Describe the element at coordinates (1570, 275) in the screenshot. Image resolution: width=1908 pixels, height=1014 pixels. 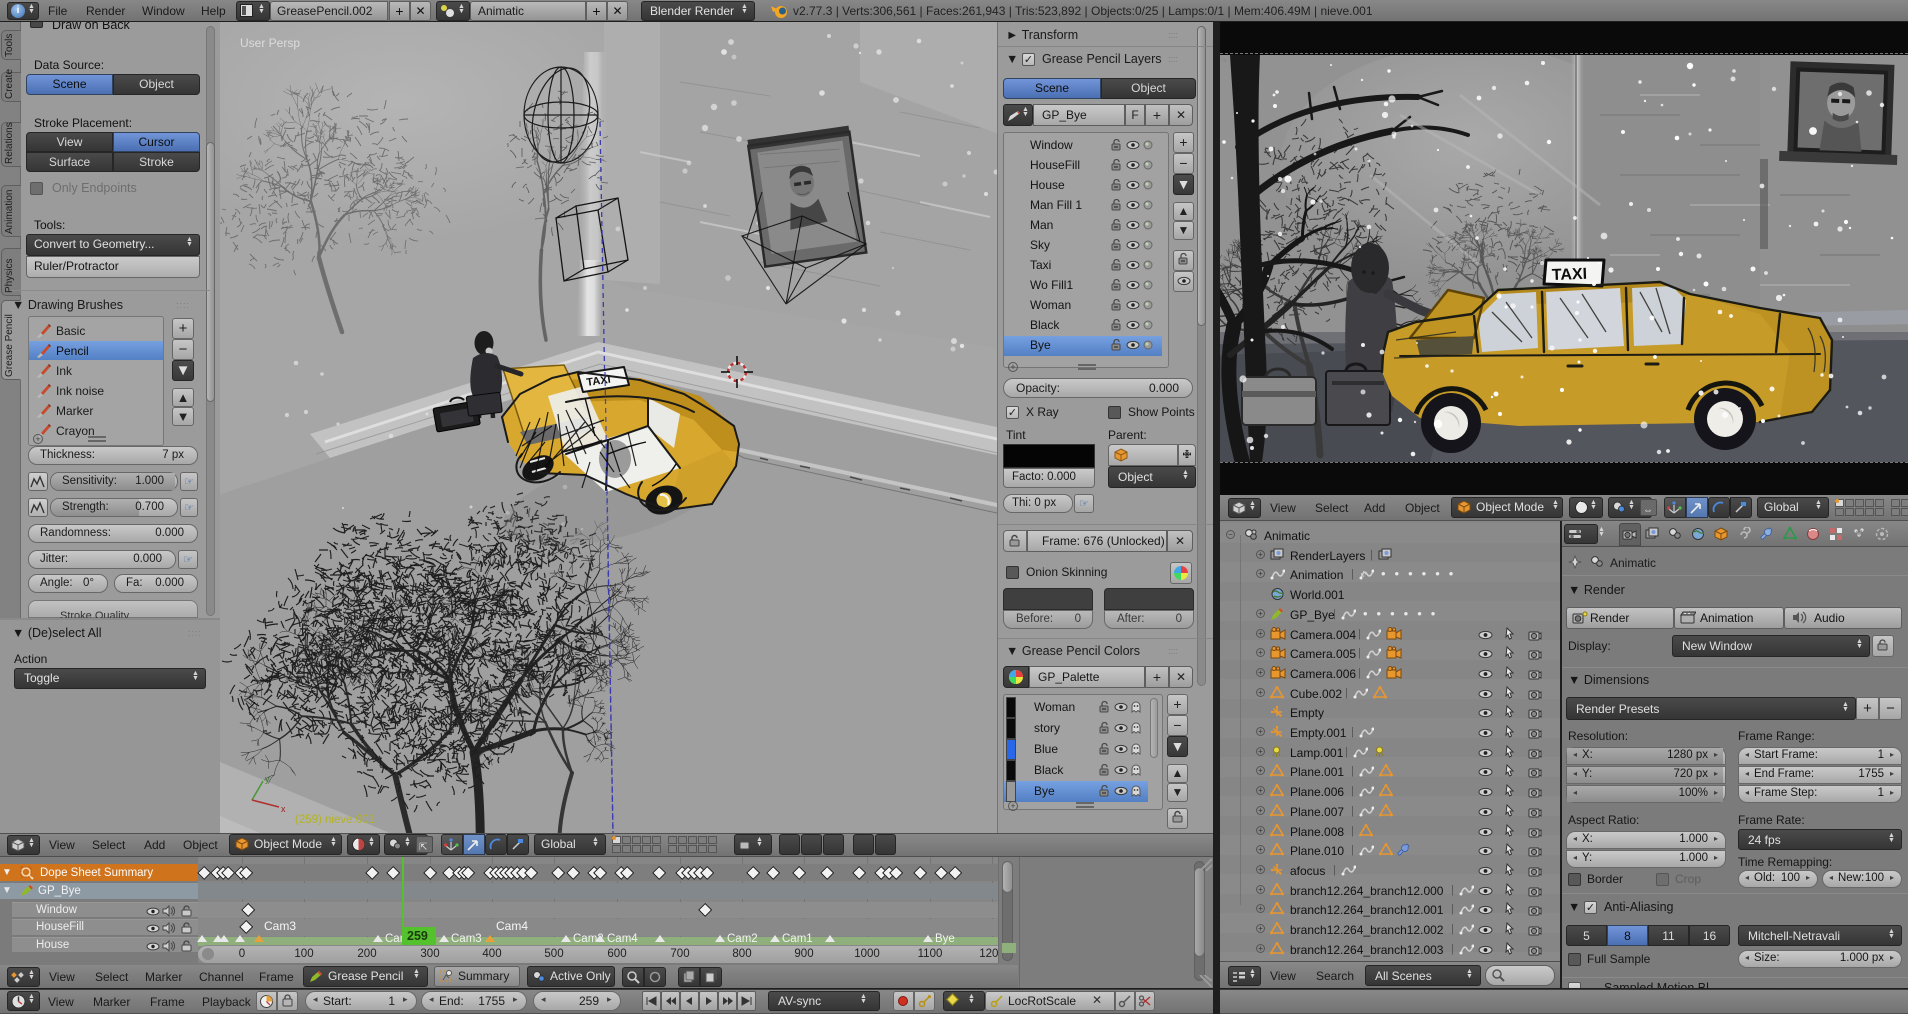
I see `svg-text: TAXI` at that location.